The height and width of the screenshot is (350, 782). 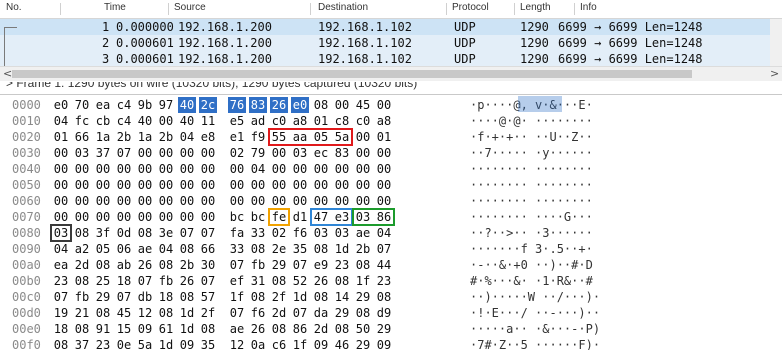 What do you see at coordinates (300, 137) in the screenshot?
I see `hex-byte: aa` at bounding box center [300, 137].